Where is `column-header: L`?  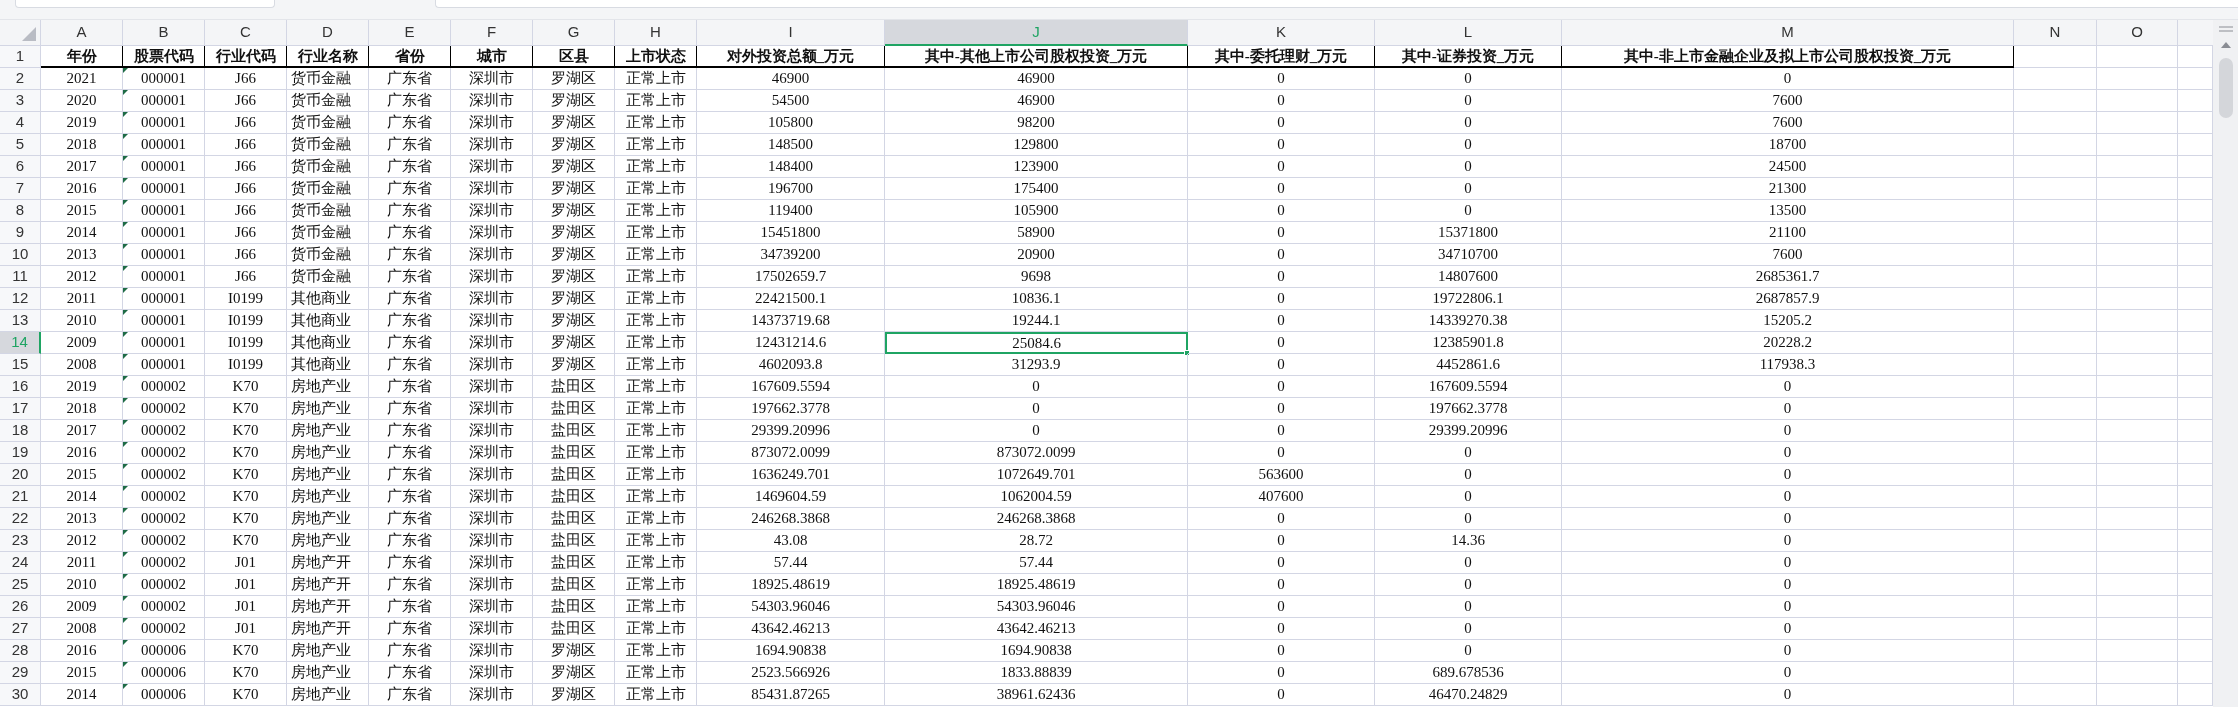 column-header: L is located at coordinates (1468, 33).